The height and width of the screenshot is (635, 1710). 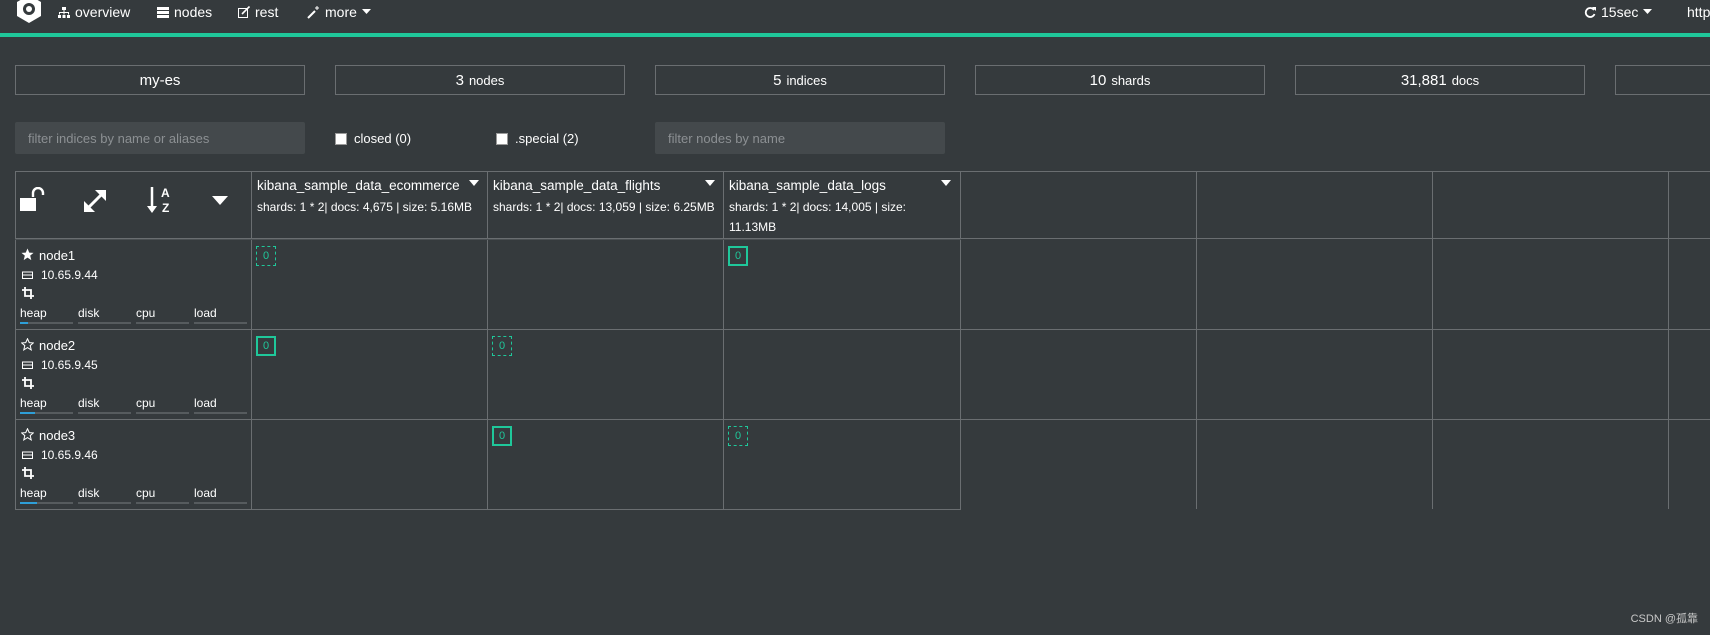 What do you see at coordinates (1662, 80) in the screenshot?
I see `stat-size` at bounding box center [1662, 80].